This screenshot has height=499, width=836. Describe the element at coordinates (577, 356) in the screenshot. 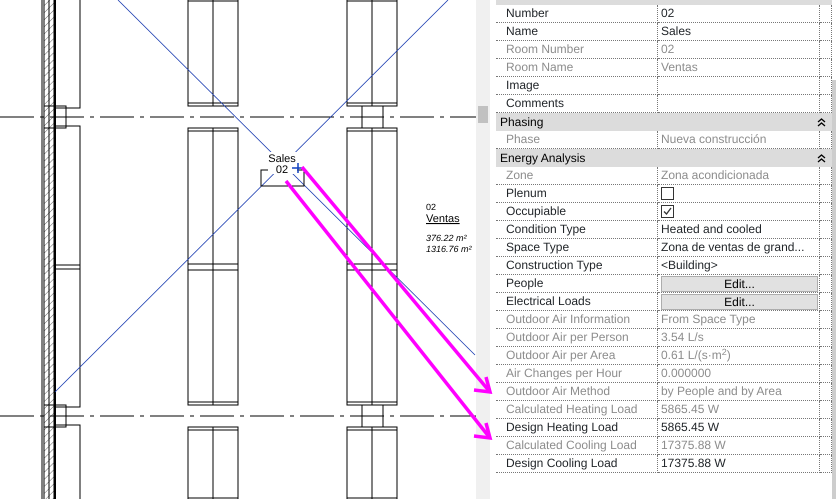

I see `property-label: Outdoor Air per Area` at that location.